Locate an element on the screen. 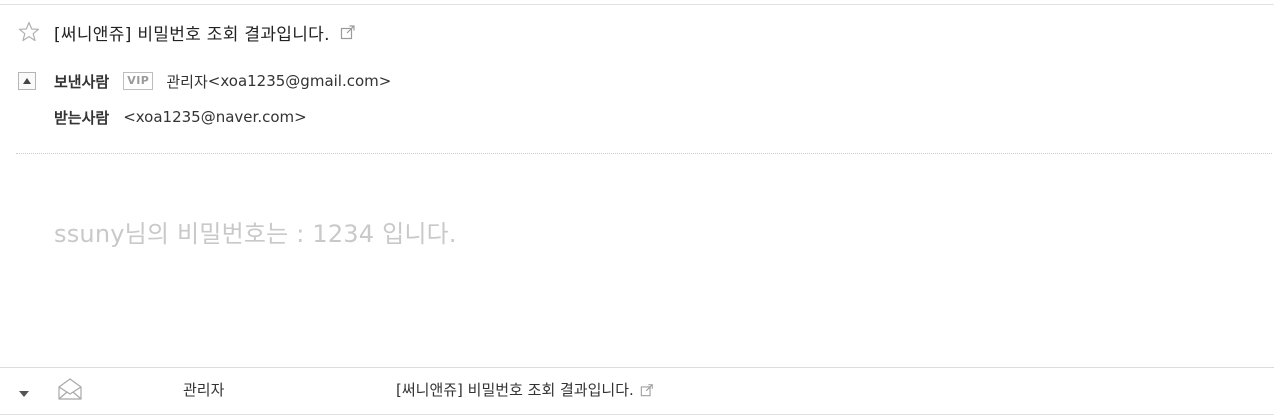 The image size is (1274, 417). sender-label: 보낸사람 is located at coordinates (82, 81).